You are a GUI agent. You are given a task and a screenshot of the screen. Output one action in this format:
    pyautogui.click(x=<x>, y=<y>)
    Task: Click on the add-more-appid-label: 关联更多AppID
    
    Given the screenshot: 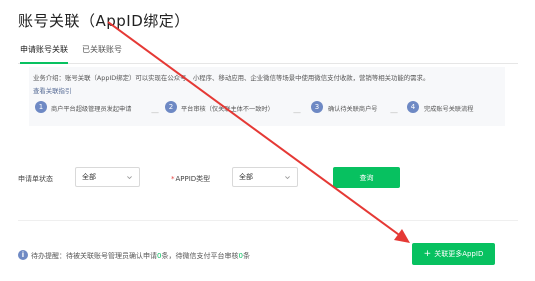 What is the action you would take?
    pyautogui.click(x=459, y=254)
    